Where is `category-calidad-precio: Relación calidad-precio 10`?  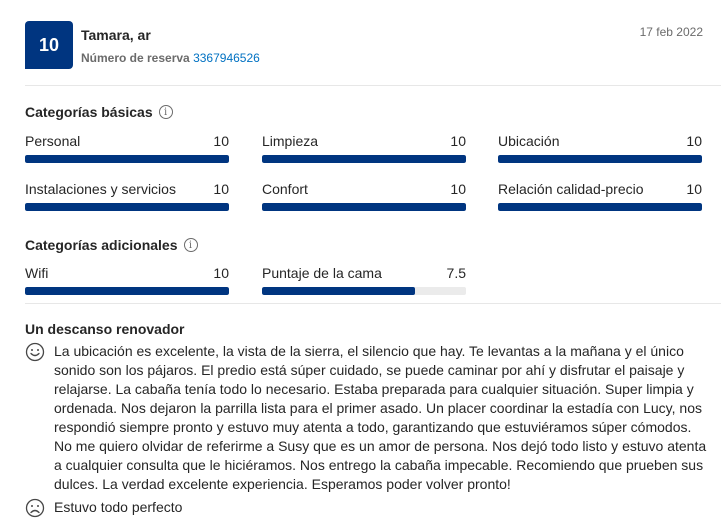
category-calidad-precio: Relación calidad-precio 10 is located at coordinates (600, 196).